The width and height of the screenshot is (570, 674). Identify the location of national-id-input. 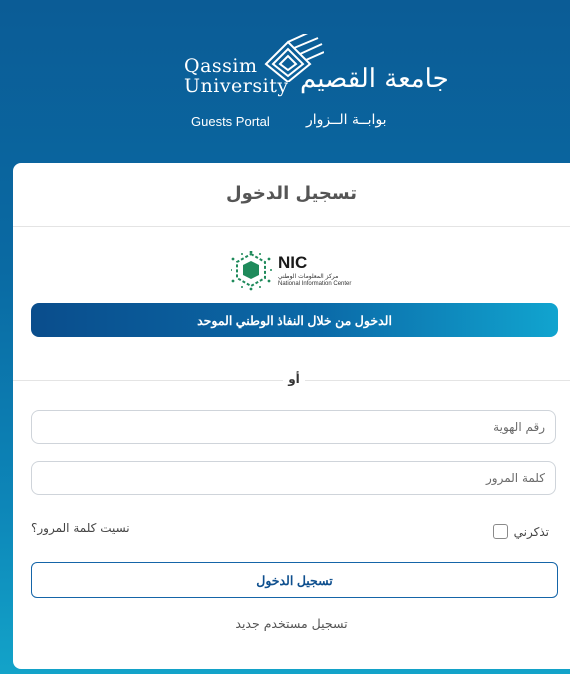
(293, 427).